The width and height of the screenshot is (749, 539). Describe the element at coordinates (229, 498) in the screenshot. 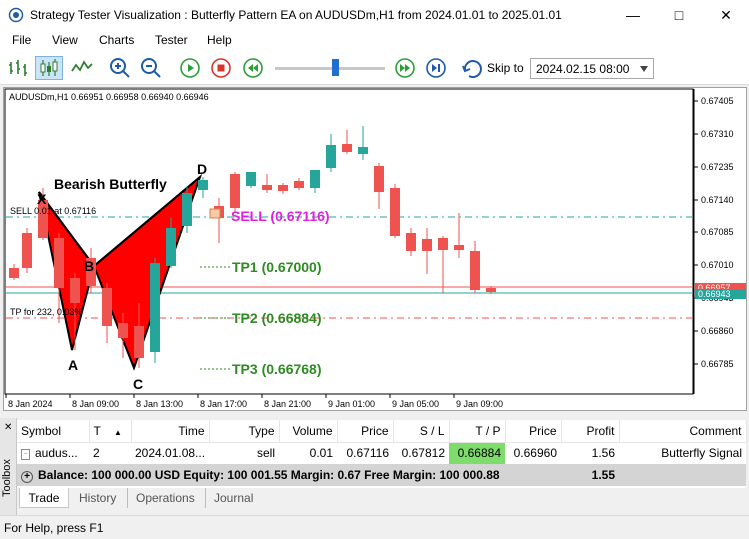

I see `tab-journal: Journal` at that location.